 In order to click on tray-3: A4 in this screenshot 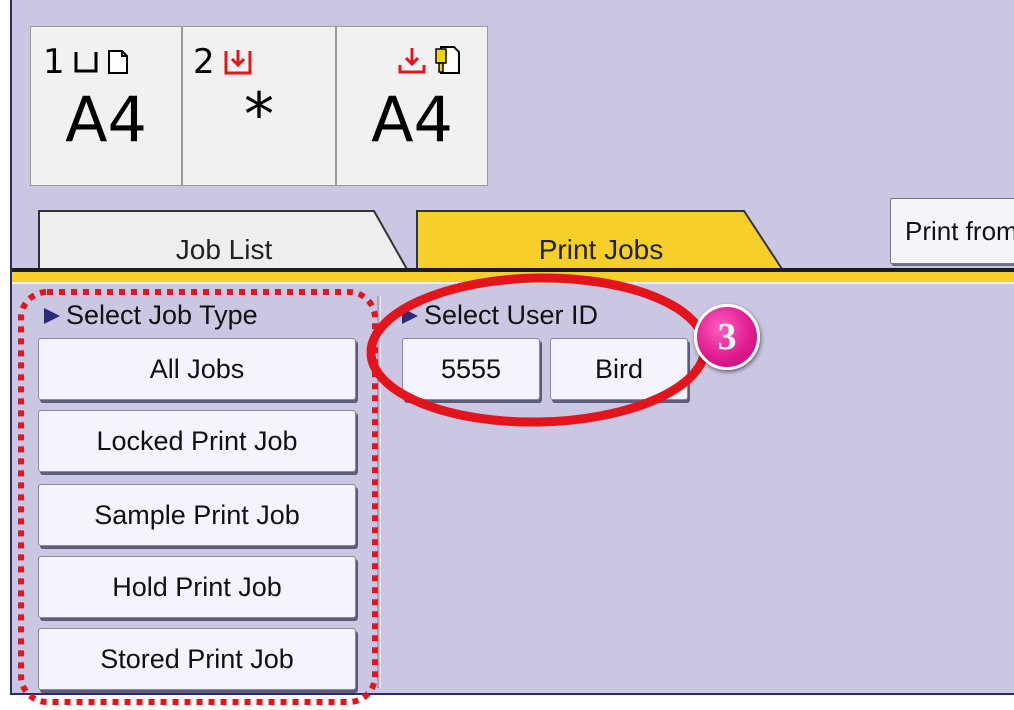, I will do `click(412, 106)`.